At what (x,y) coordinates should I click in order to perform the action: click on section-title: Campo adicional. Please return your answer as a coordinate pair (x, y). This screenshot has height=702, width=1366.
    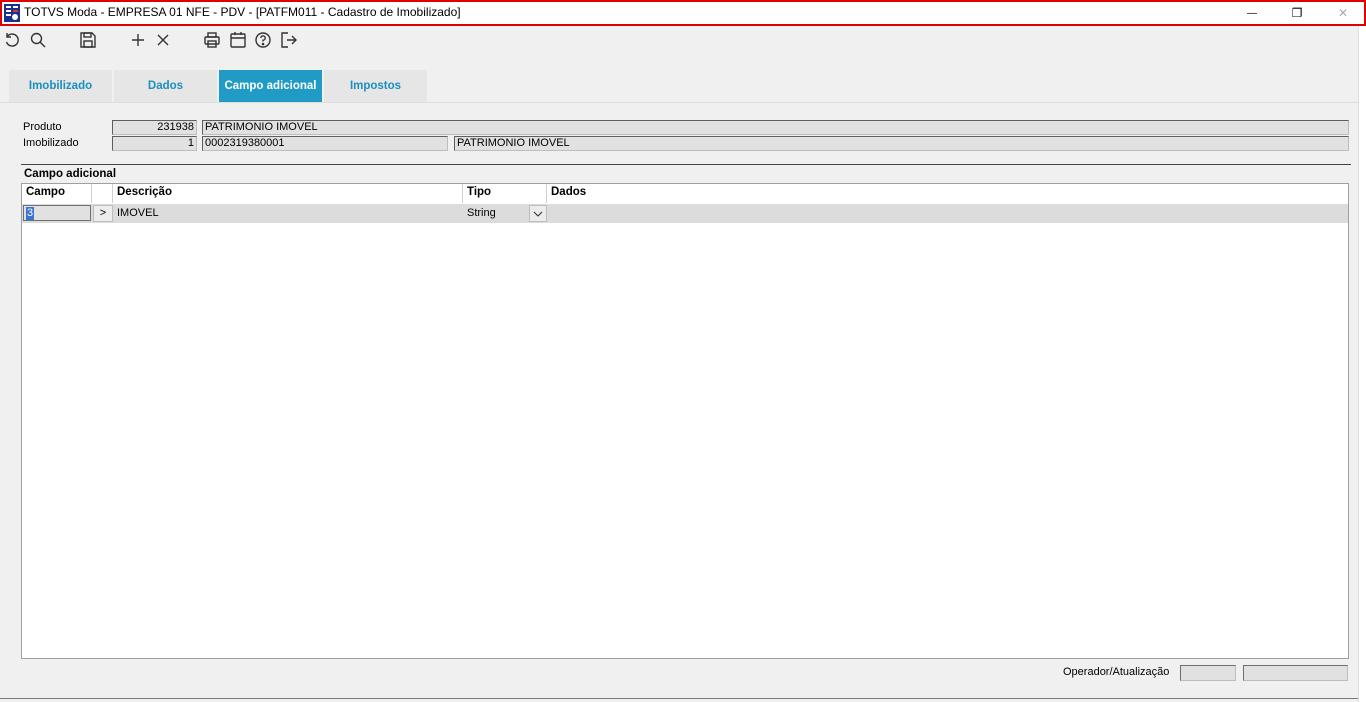
    Looking at the image, I should click on (70, 174).